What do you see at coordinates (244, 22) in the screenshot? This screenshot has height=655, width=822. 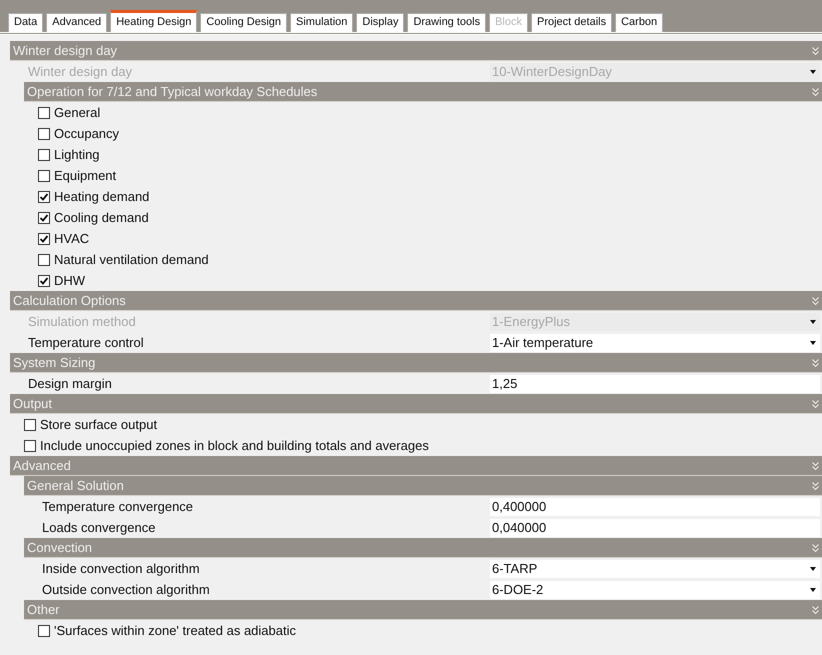 I see `tab: Cooling Design` at bounding box center [244, 22].